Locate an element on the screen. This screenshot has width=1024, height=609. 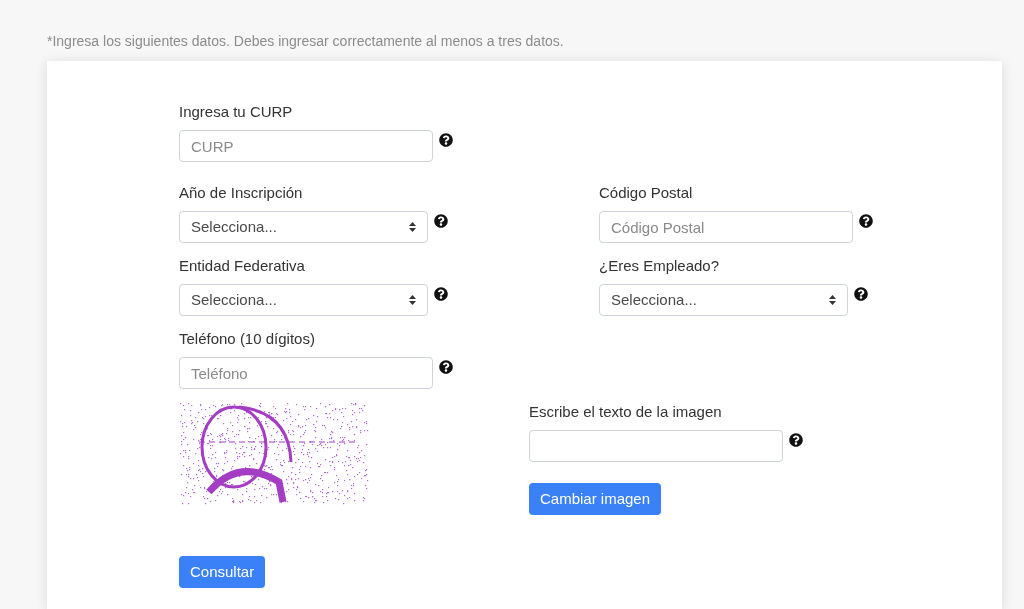
field-label: Código Postal is located at coordinates (646, 193).